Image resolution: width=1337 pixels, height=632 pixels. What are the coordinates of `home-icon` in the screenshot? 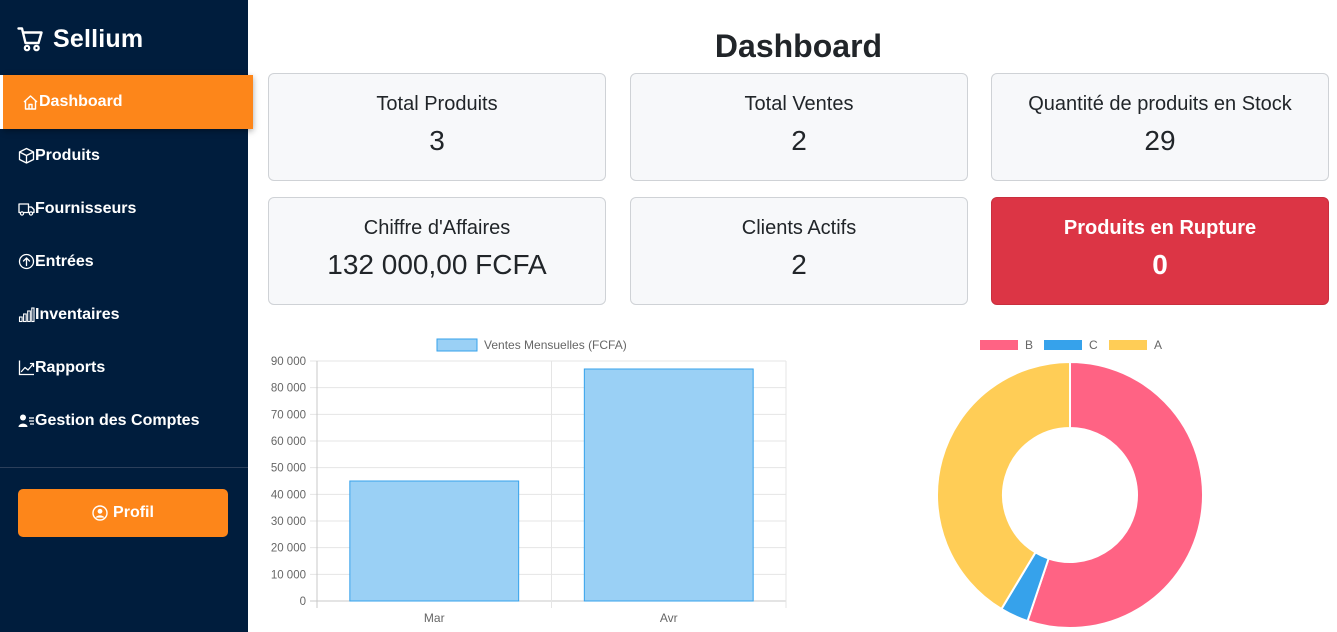 It's located at (30, 102).